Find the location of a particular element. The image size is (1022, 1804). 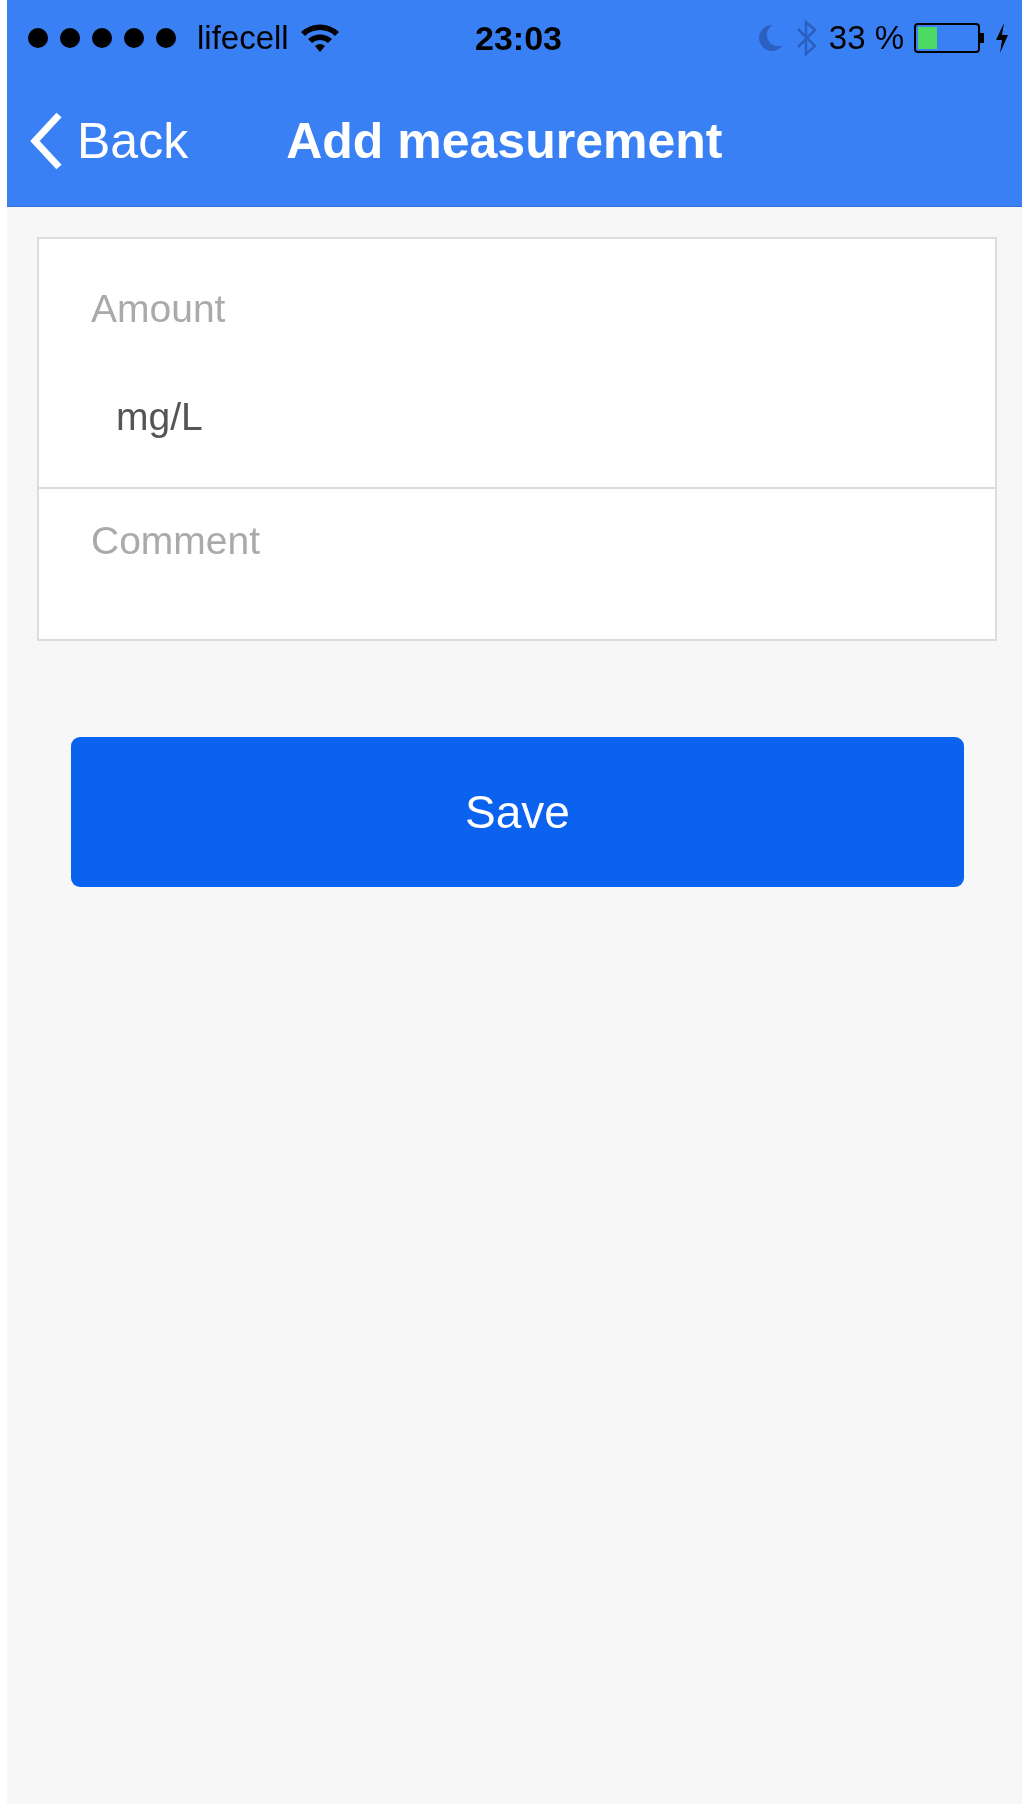

save-button: Save is located at coordinates (517, 812).